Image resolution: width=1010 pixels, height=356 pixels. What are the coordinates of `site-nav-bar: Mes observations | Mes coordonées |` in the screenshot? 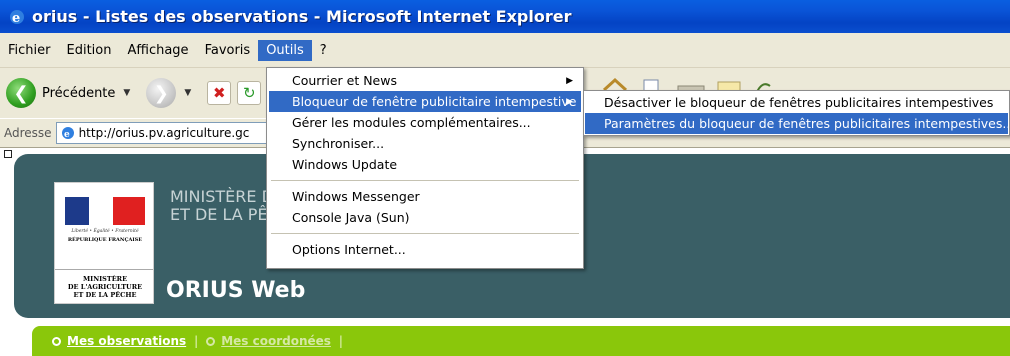 It's located at (521, 341).